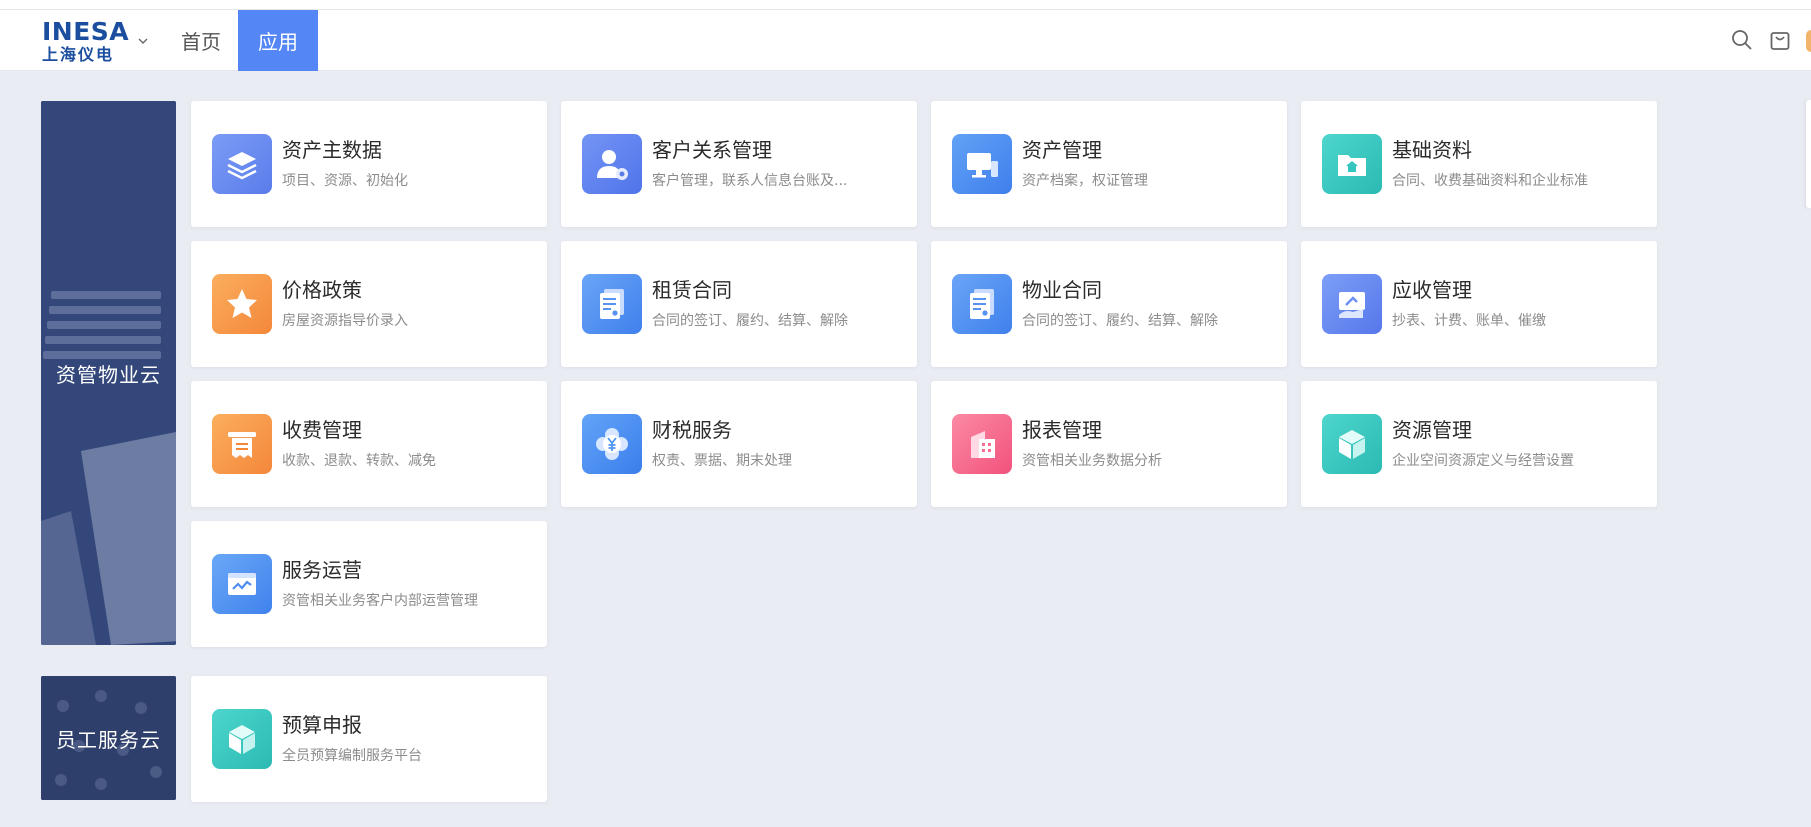 This screenshot has height=827, width=1811. What do you see at coordinates (1352, 304) in the screenshot?
I see `receivable-icon` at bounding box center [1352, 304].